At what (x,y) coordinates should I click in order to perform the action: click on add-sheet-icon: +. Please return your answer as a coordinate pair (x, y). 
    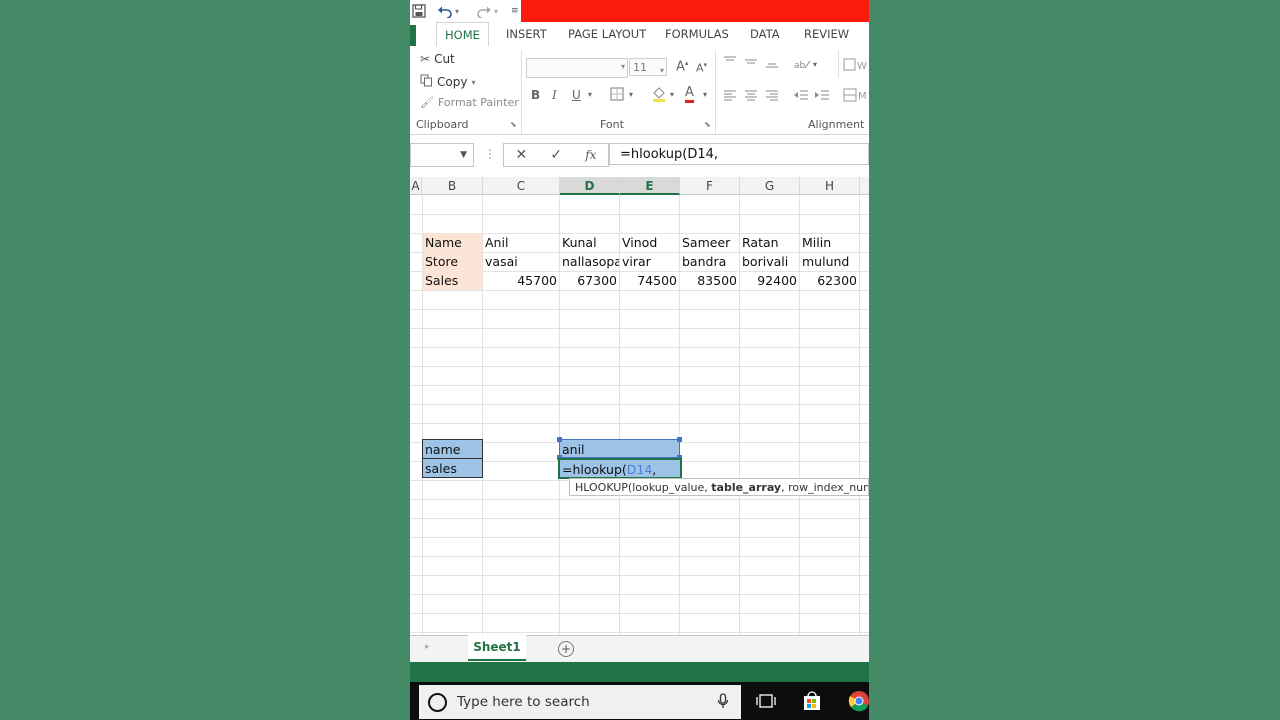
    Looking at the image, I should click on (566, 649).